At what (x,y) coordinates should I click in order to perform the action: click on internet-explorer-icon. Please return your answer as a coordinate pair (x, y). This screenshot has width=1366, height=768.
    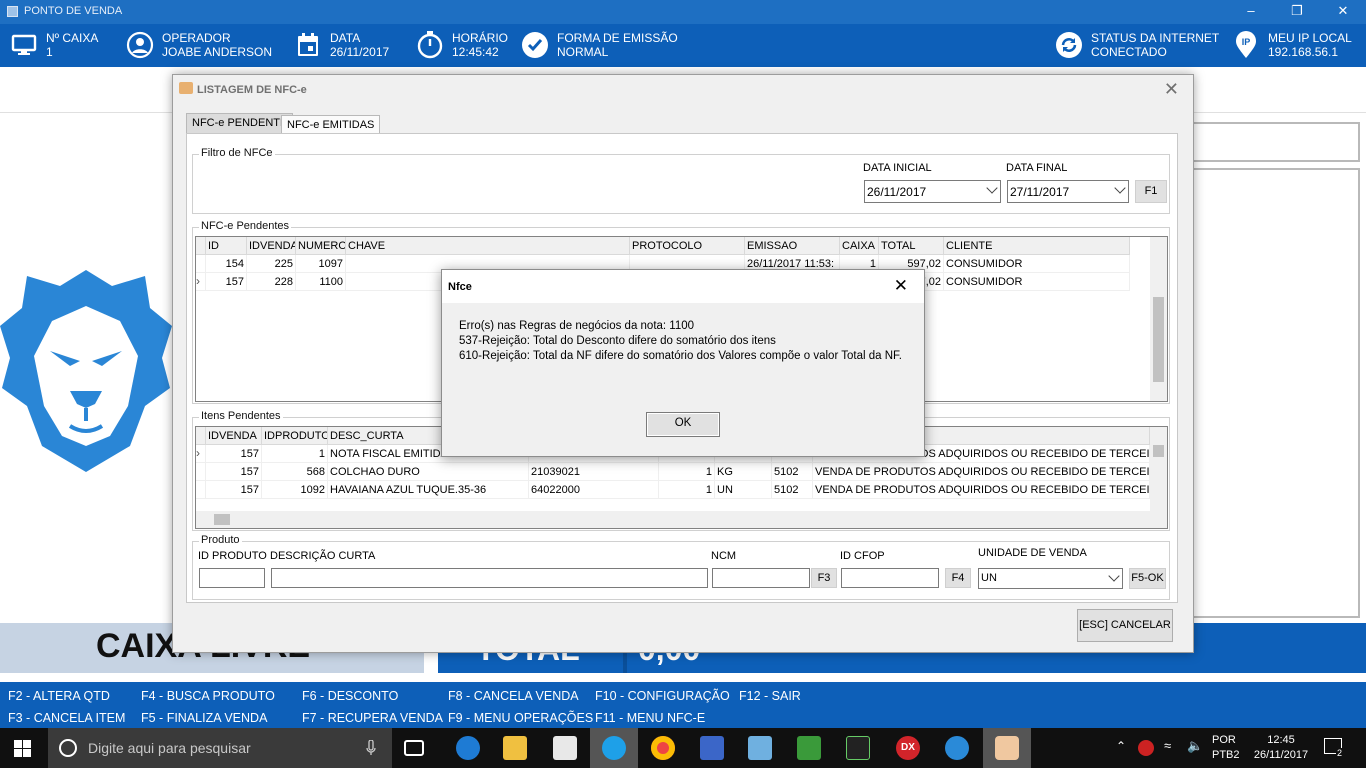
    Looking at the image, I should click on (957, 748).